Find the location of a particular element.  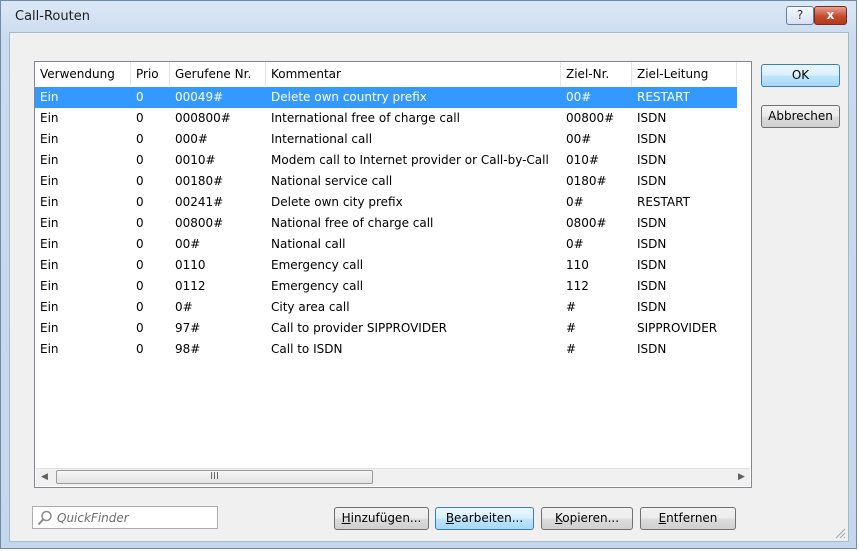

cell-ziel-nr: 00800# is located at coordinates (590, 118).